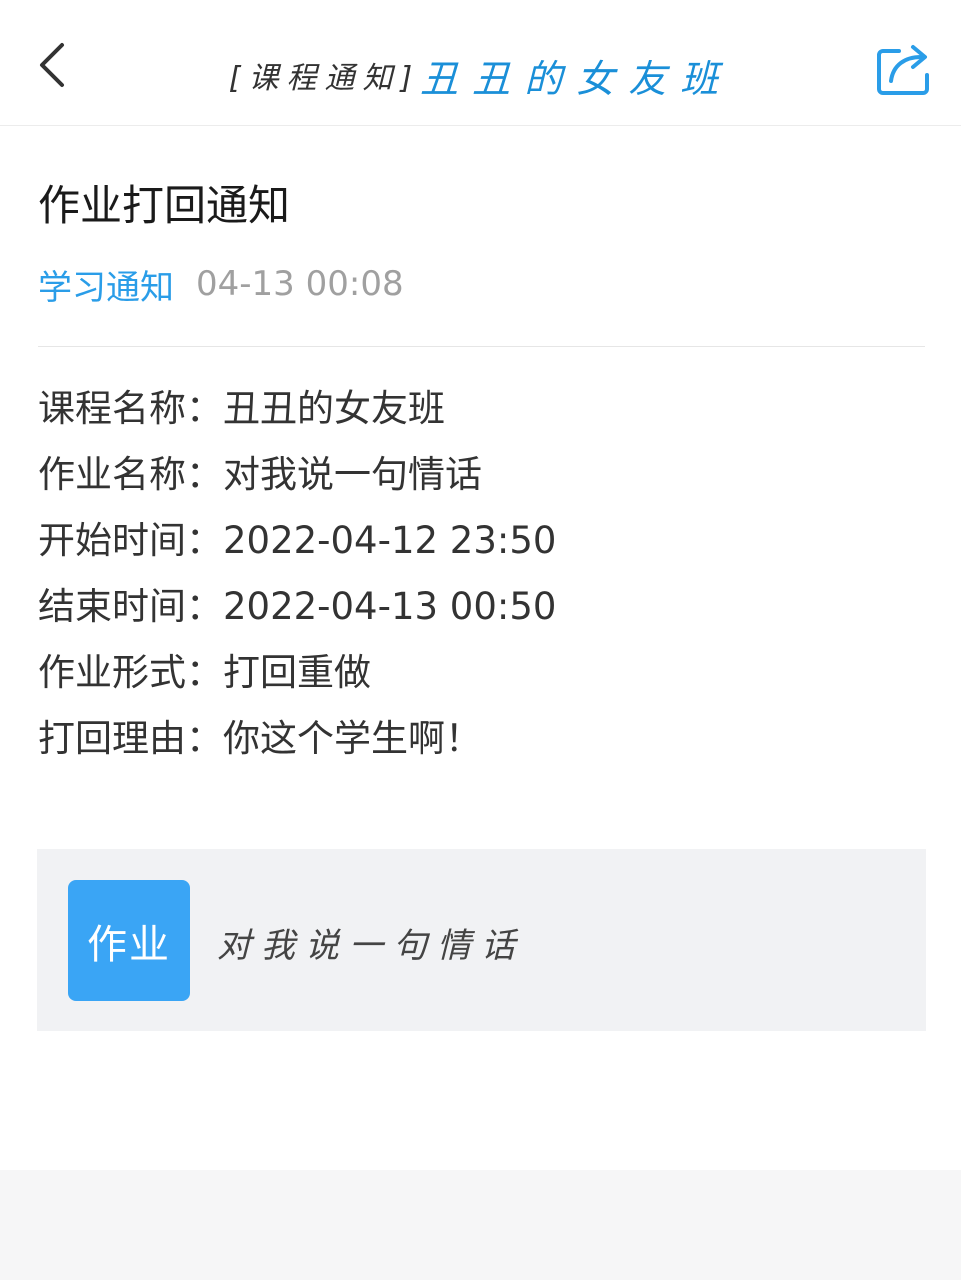 This screenshot has width=961, height=1280. Describe the element at coordinates (352, 738) in the screenshot. I see `detail-value: 你这个学生啊！` at that location.